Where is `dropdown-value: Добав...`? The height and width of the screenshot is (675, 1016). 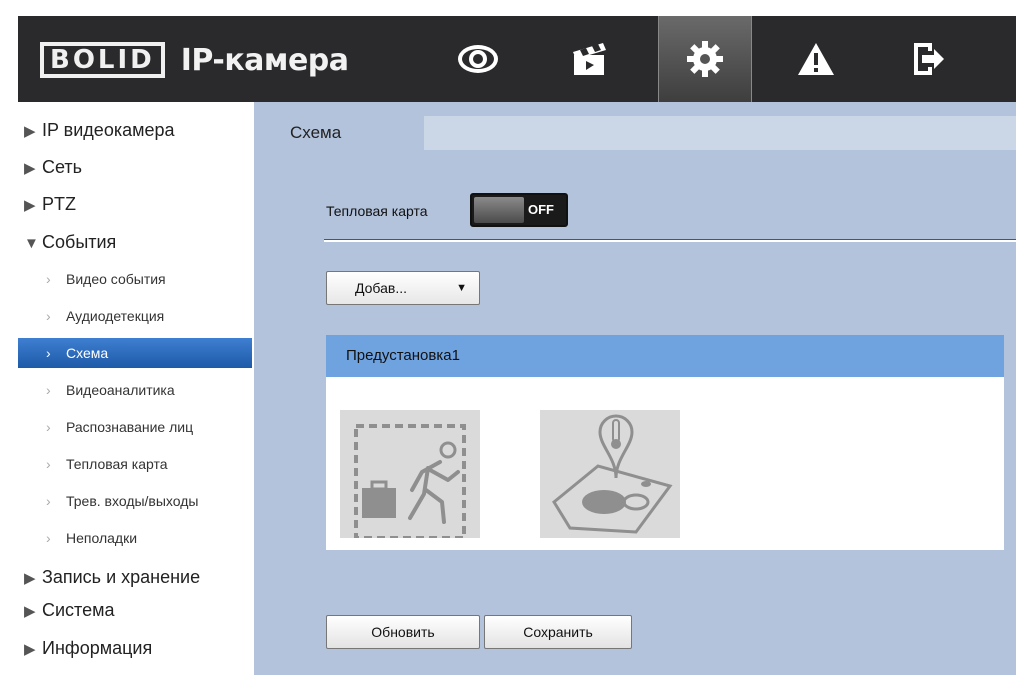
dropdown-value: Добав... is located at coordinates (381, 288).